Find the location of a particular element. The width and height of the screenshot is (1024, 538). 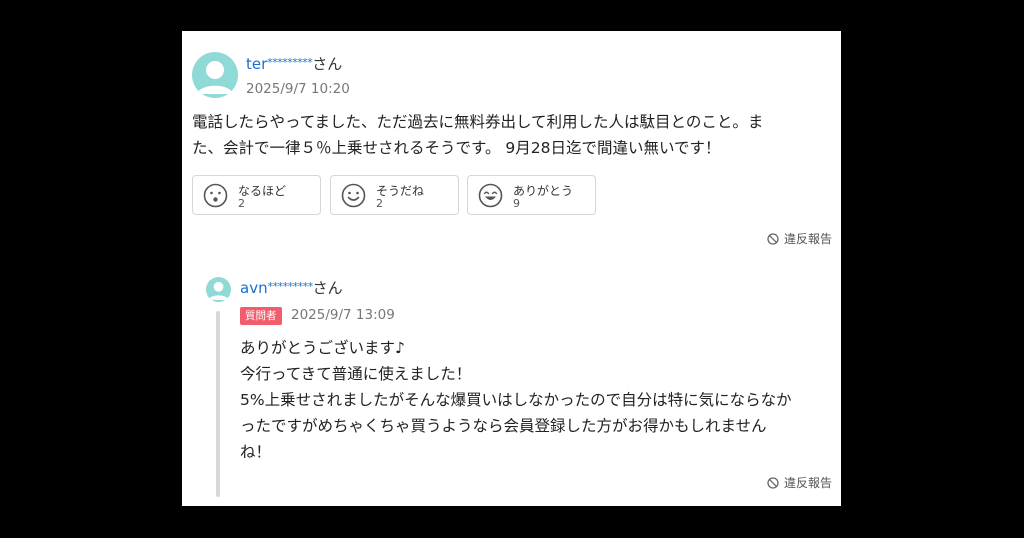

comment-body-line: 電話したらやってました、ただ過去に無料券出して利用した人は駄目とのこと。ま is located at coordinates (478, 122).